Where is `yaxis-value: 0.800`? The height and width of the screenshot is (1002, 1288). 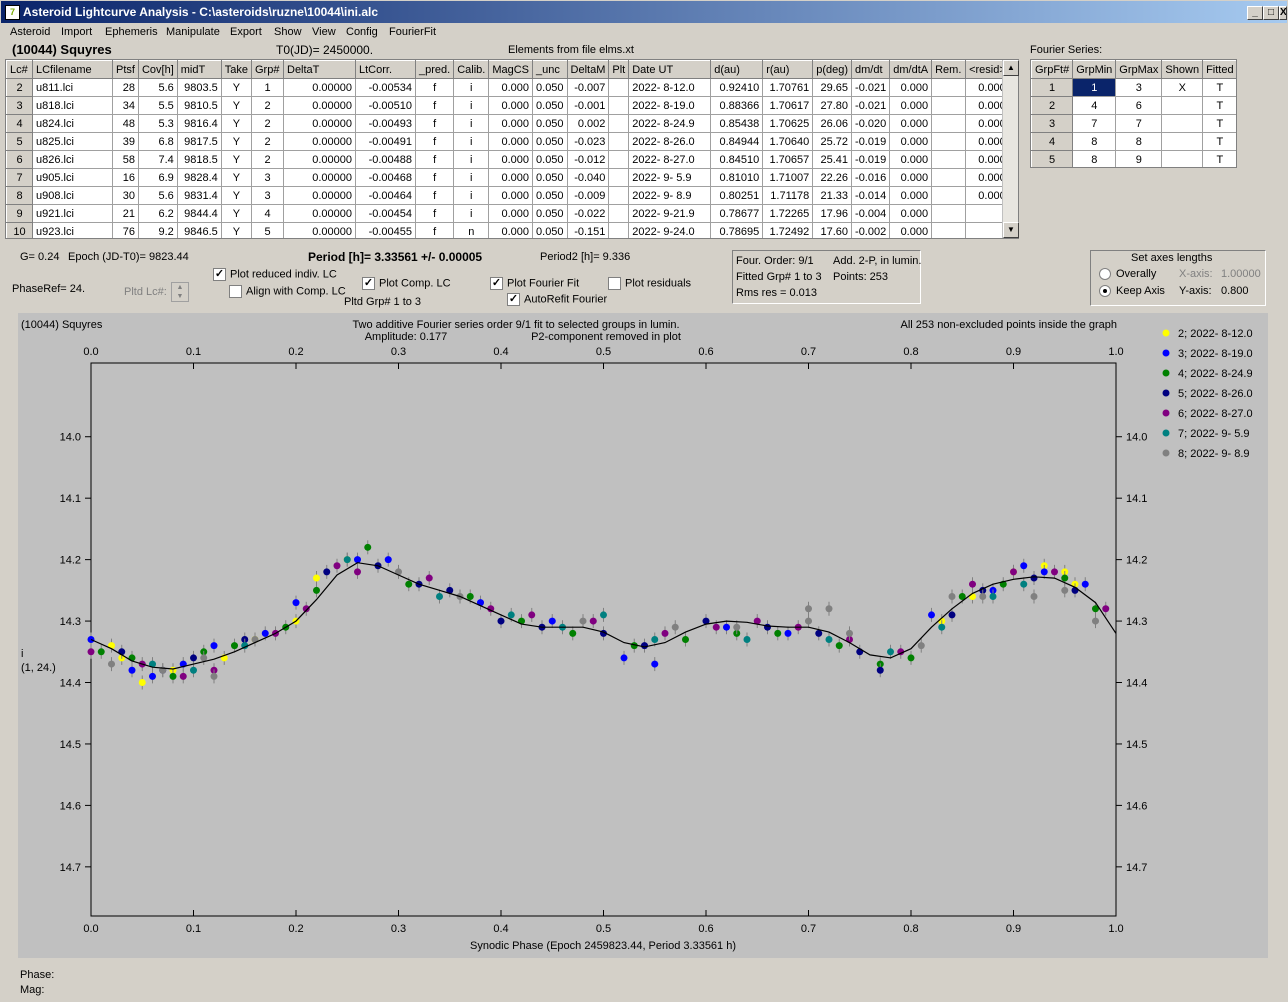
yaxis-value: 0.800 is located at coordinates (1235, 291).